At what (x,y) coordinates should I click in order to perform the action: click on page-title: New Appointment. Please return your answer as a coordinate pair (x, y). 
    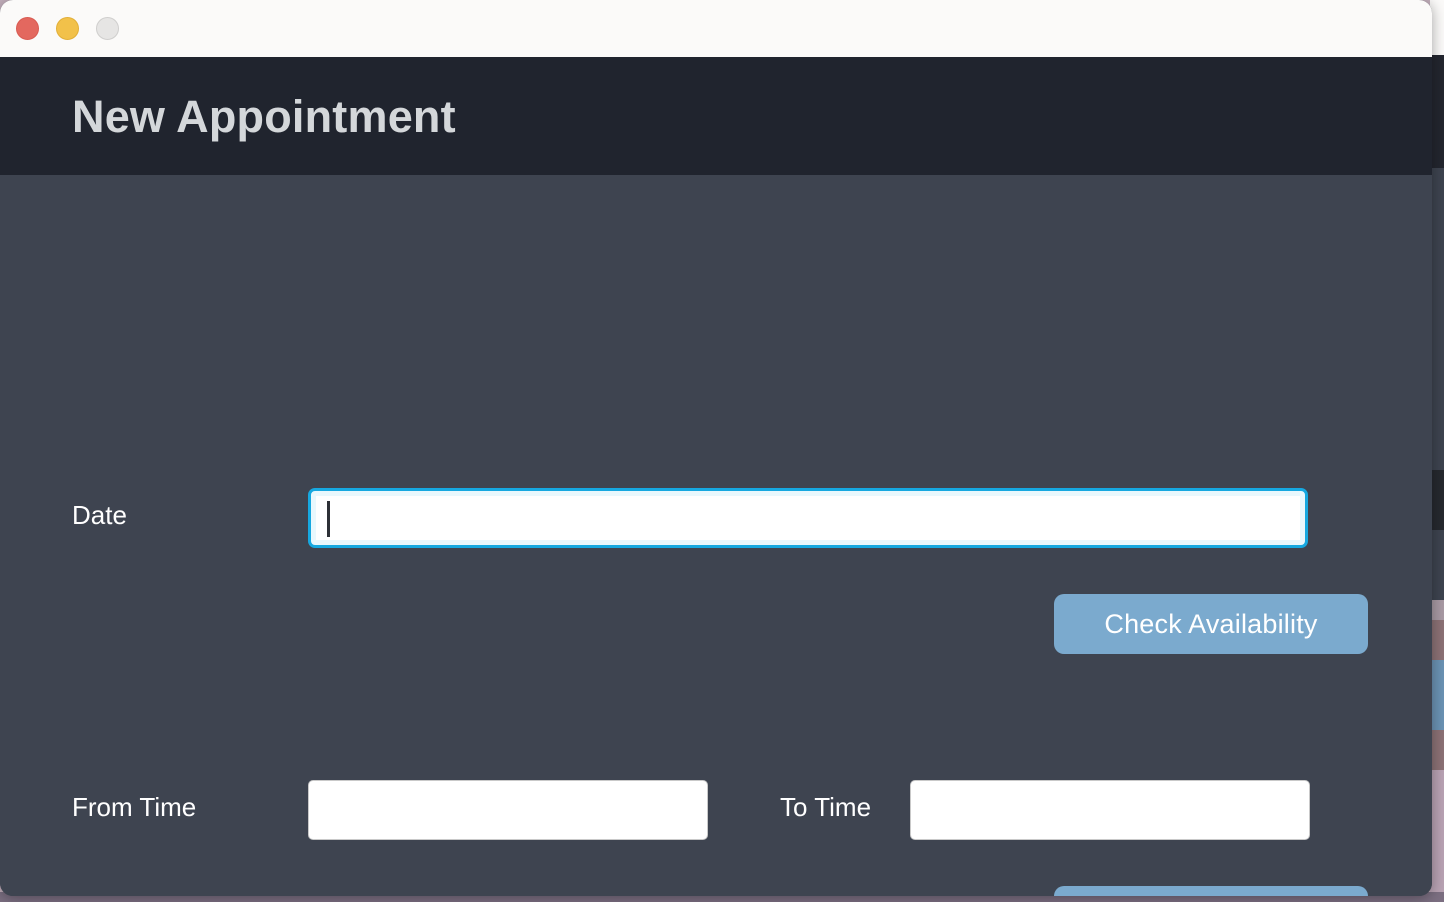
    Looking at the image, I should click on (264, 116).